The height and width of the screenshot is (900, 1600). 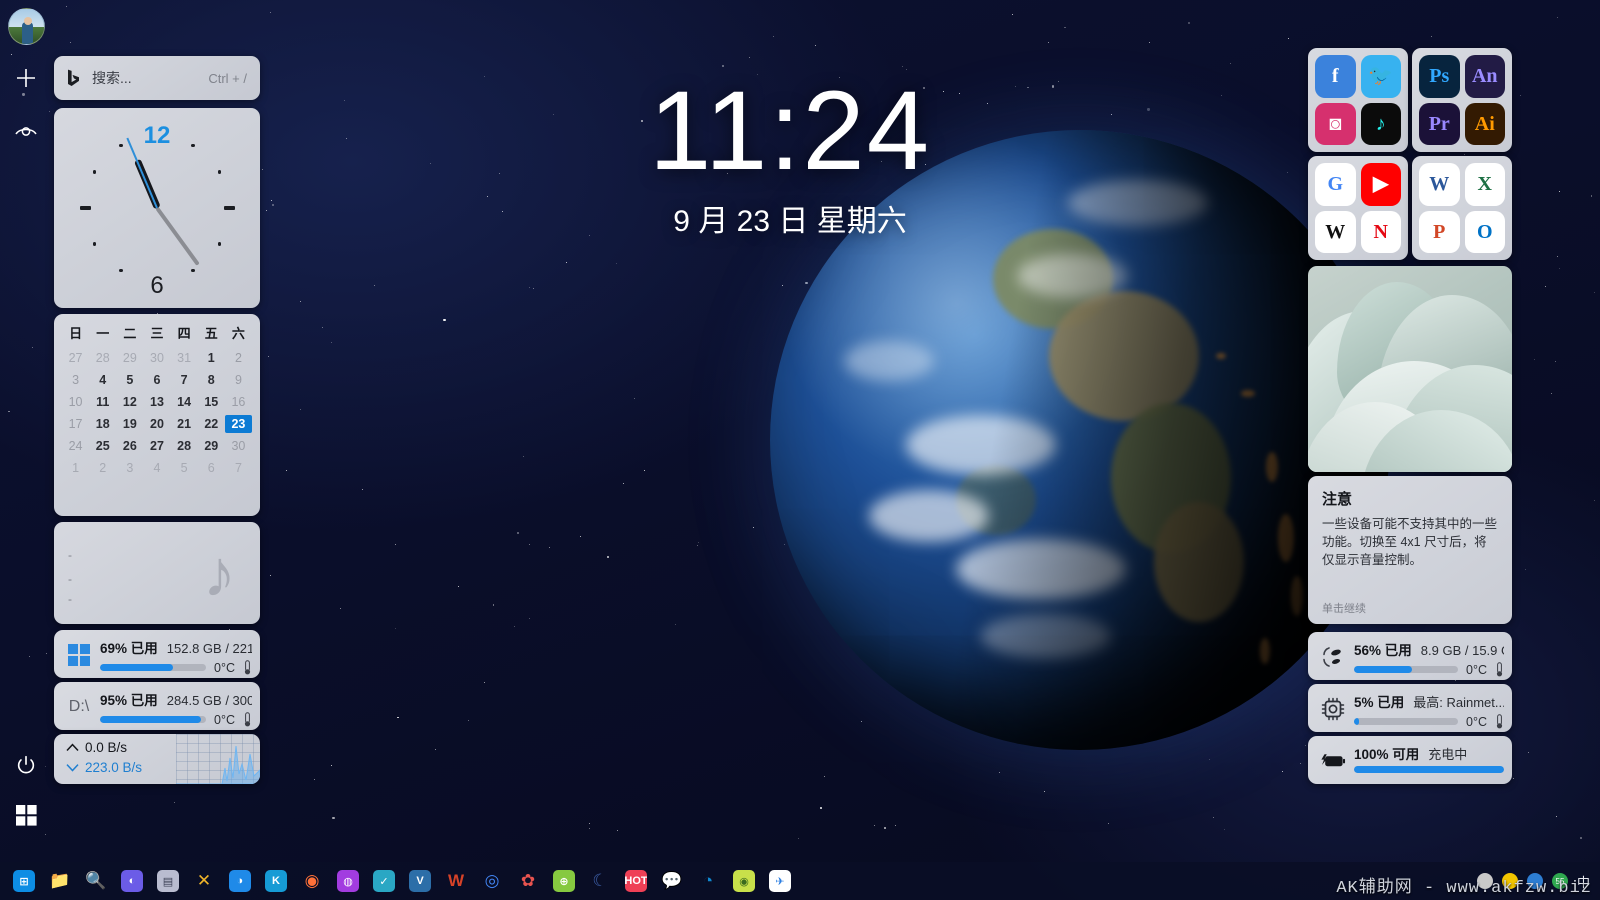 What do you see at coordinates (26, 815) in the screenshot?
I see `start-rail-button` at bounding box center [26, 815].